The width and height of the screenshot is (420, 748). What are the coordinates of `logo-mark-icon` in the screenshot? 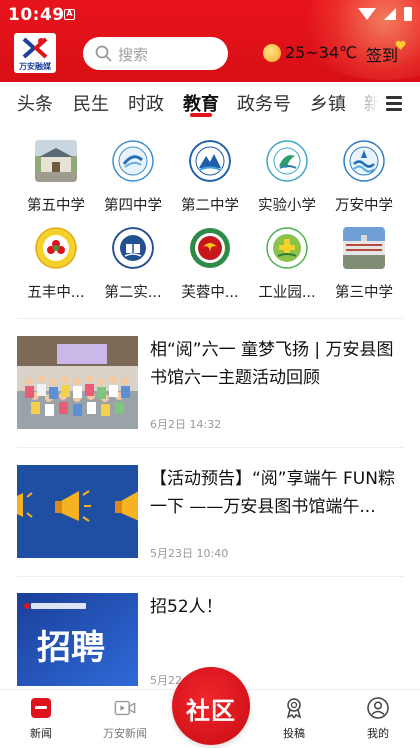 It's located at (35, 48).